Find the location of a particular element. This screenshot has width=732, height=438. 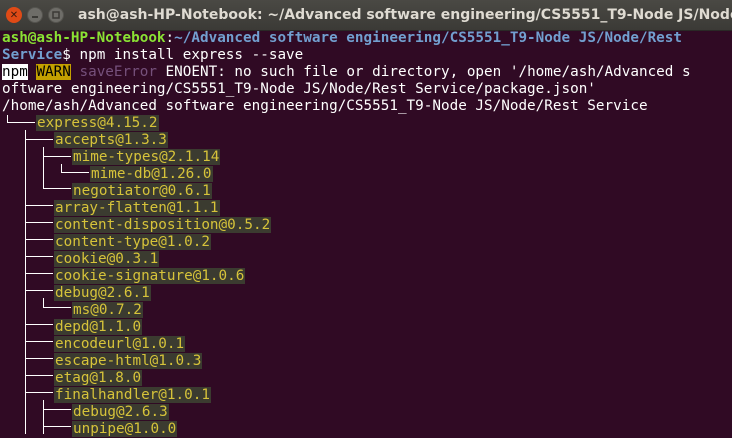

maximize-button is located at coordinates (56, 15).